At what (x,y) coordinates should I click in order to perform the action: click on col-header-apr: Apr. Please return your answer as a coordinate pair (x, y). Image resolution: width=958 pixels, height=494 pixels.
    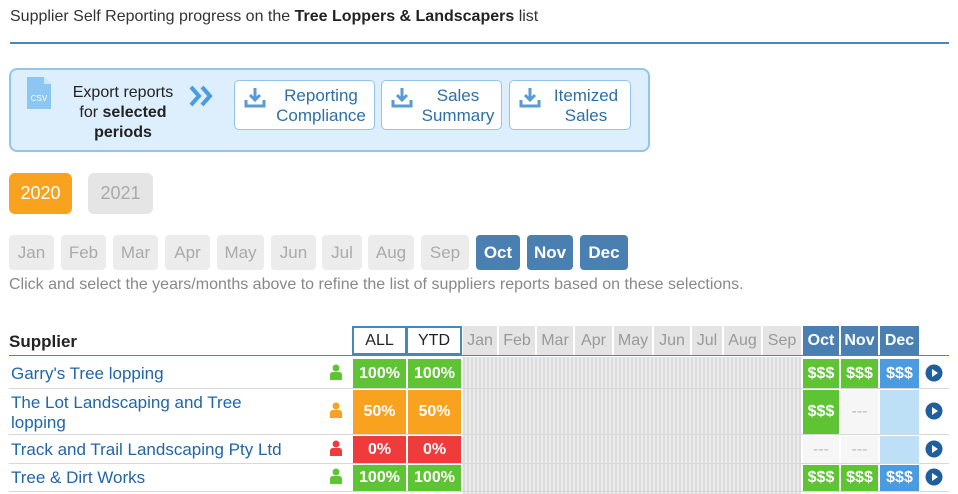
    Looking at the image, I should click on (593, 340).